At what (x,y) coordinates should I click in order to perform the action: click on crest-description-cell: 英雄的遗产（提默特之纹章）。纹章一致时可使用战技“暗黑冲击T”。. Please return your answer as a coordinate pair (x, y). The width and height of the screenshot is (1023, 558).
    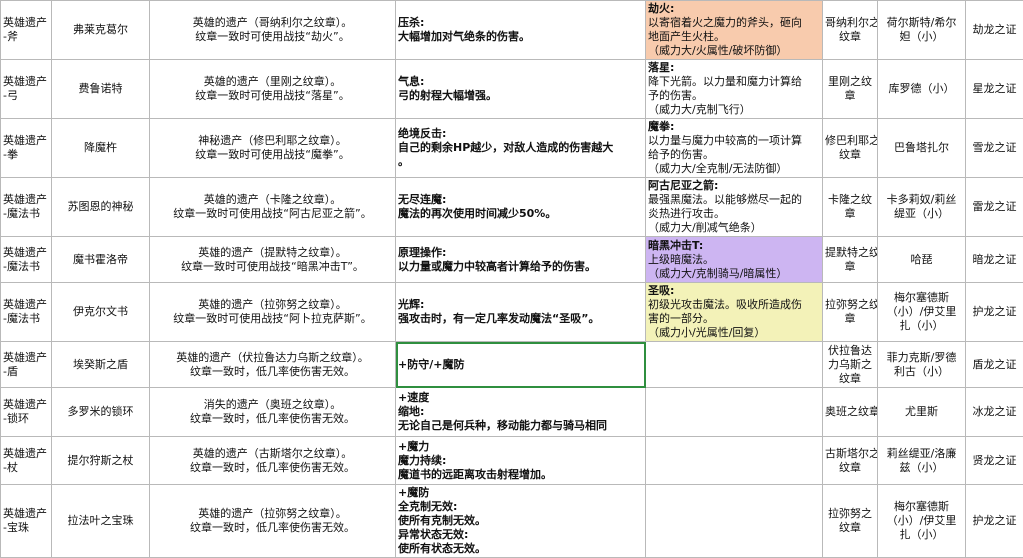
    Looking at the image, I should click on (273, 260).